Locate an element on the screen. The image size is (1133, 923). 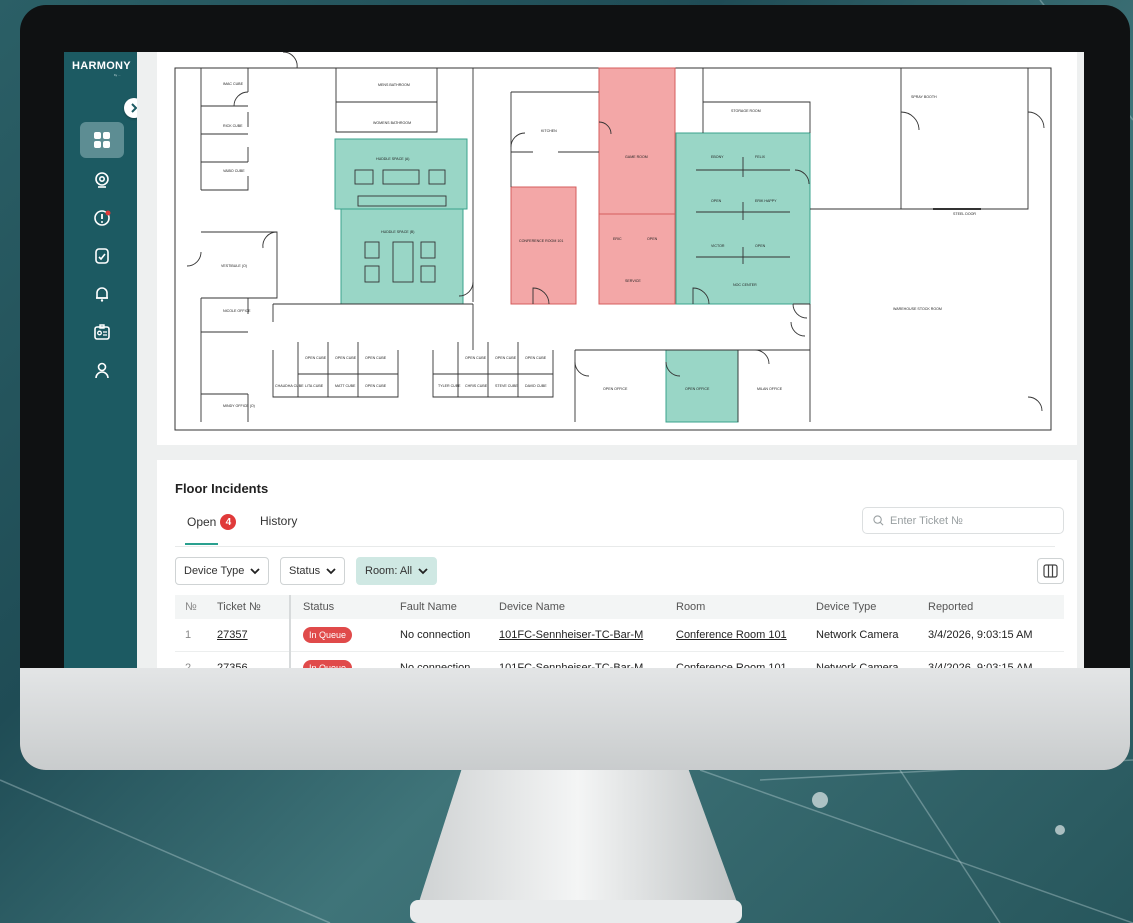
col-header: Fault Name is located at coordinates (437, 607).